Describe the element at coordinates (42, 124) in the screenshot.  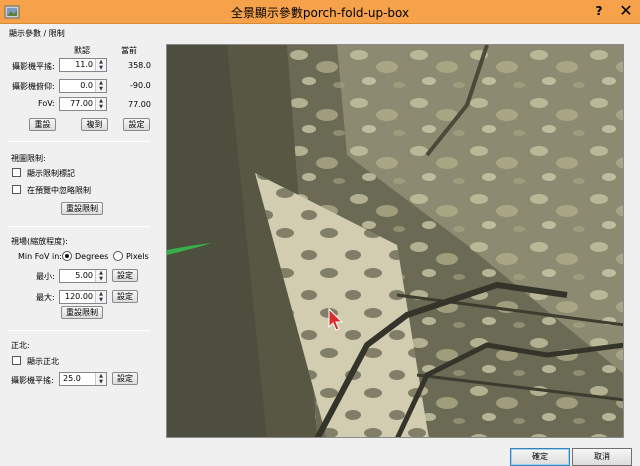
I see `reset-button: 重設` at that location.